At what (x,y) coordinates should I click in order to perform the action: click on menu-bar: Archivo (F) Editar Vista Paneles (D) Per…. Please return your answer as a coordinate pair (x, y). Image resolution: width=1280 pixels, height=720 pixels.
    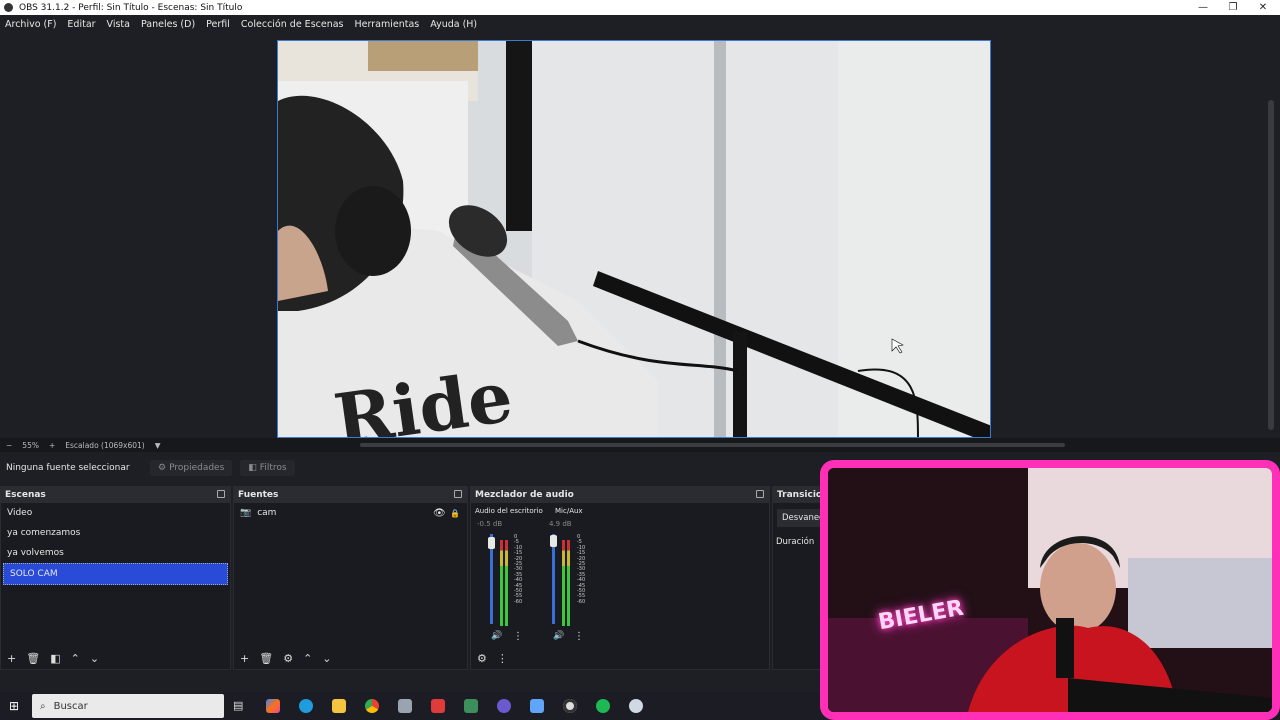
    Looking at the image, I should click on (640, 24).